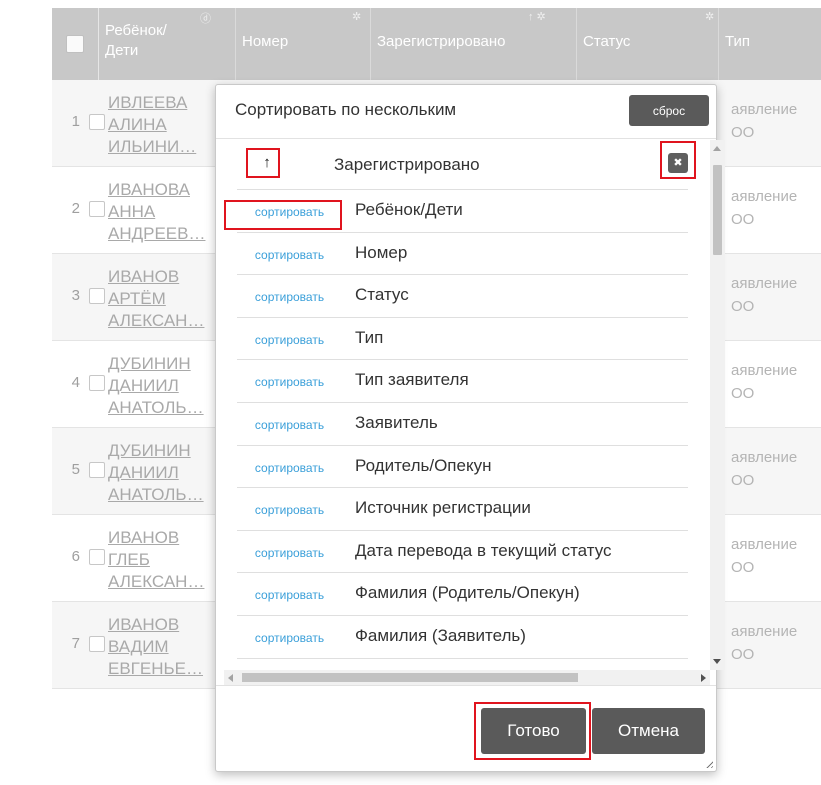 The image size is (821, 785). Describe the element at coordinates (462, 637) in the screenshot. I see `sort-option-row: сортировать Фамилия (Заявитель)` at that location.